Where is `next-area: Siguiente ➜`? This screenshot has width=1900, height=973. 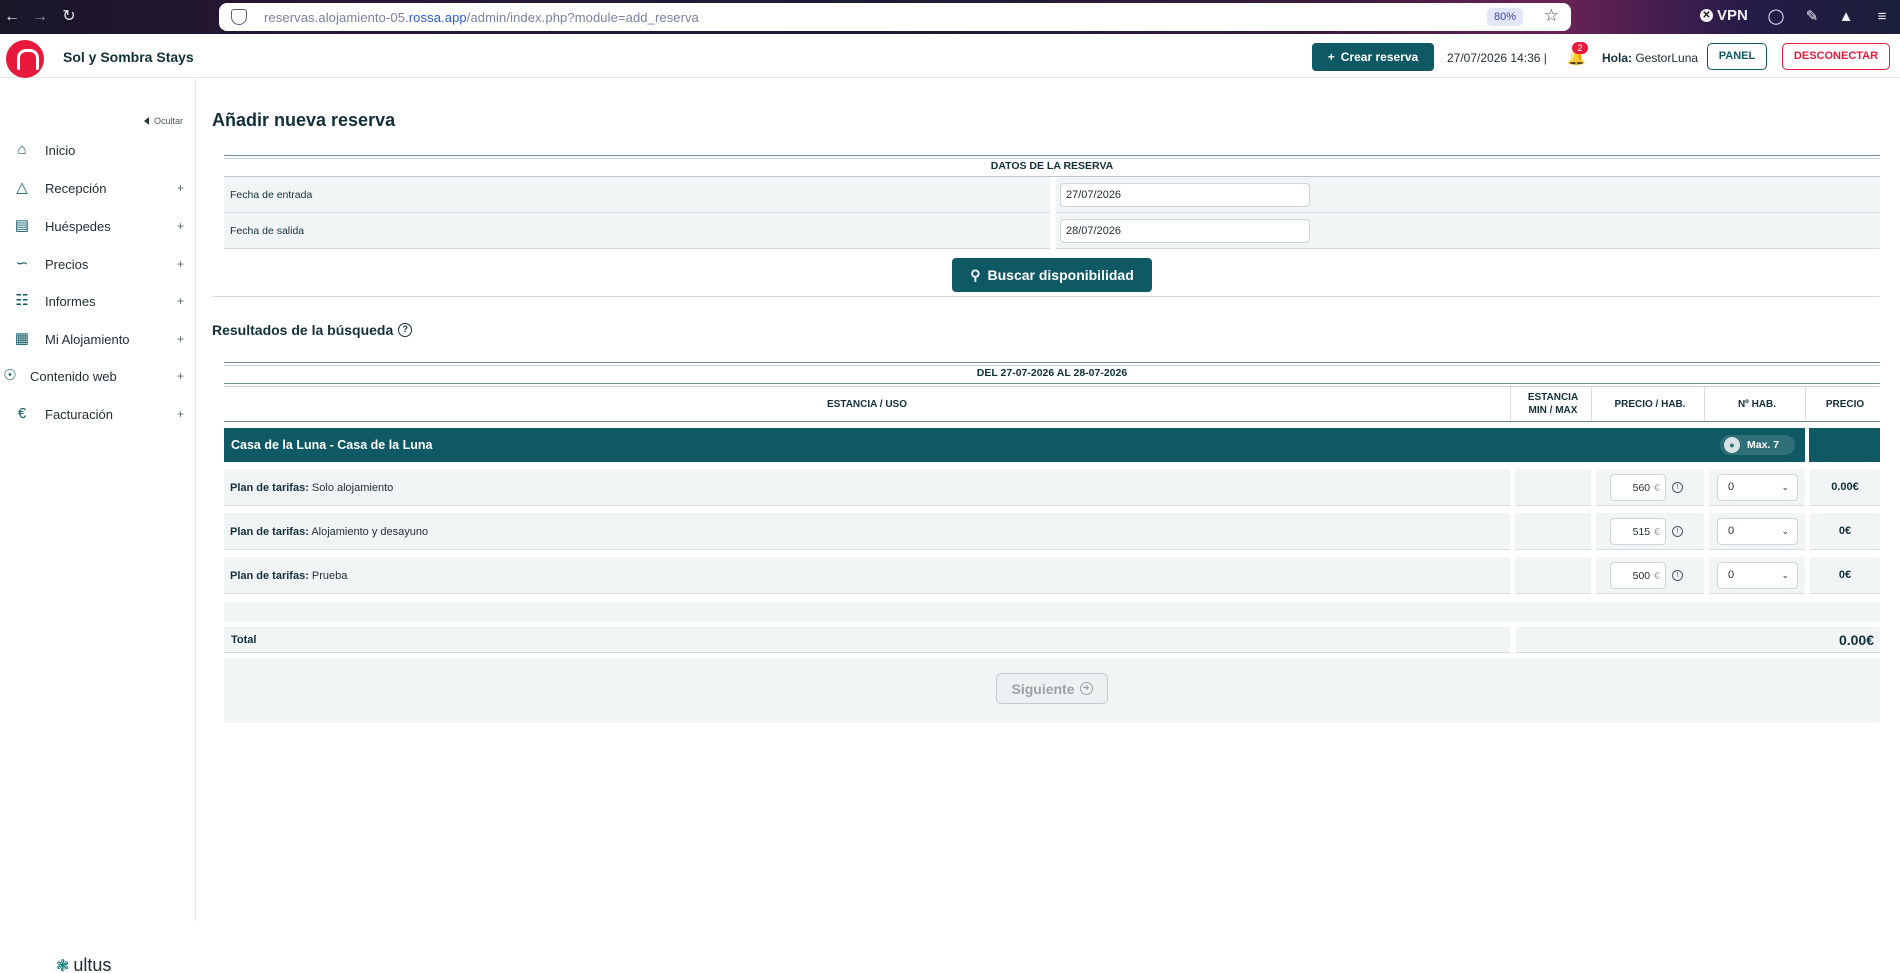 next-area: Siguiente ➜ is located at coordinates (1052, 690).